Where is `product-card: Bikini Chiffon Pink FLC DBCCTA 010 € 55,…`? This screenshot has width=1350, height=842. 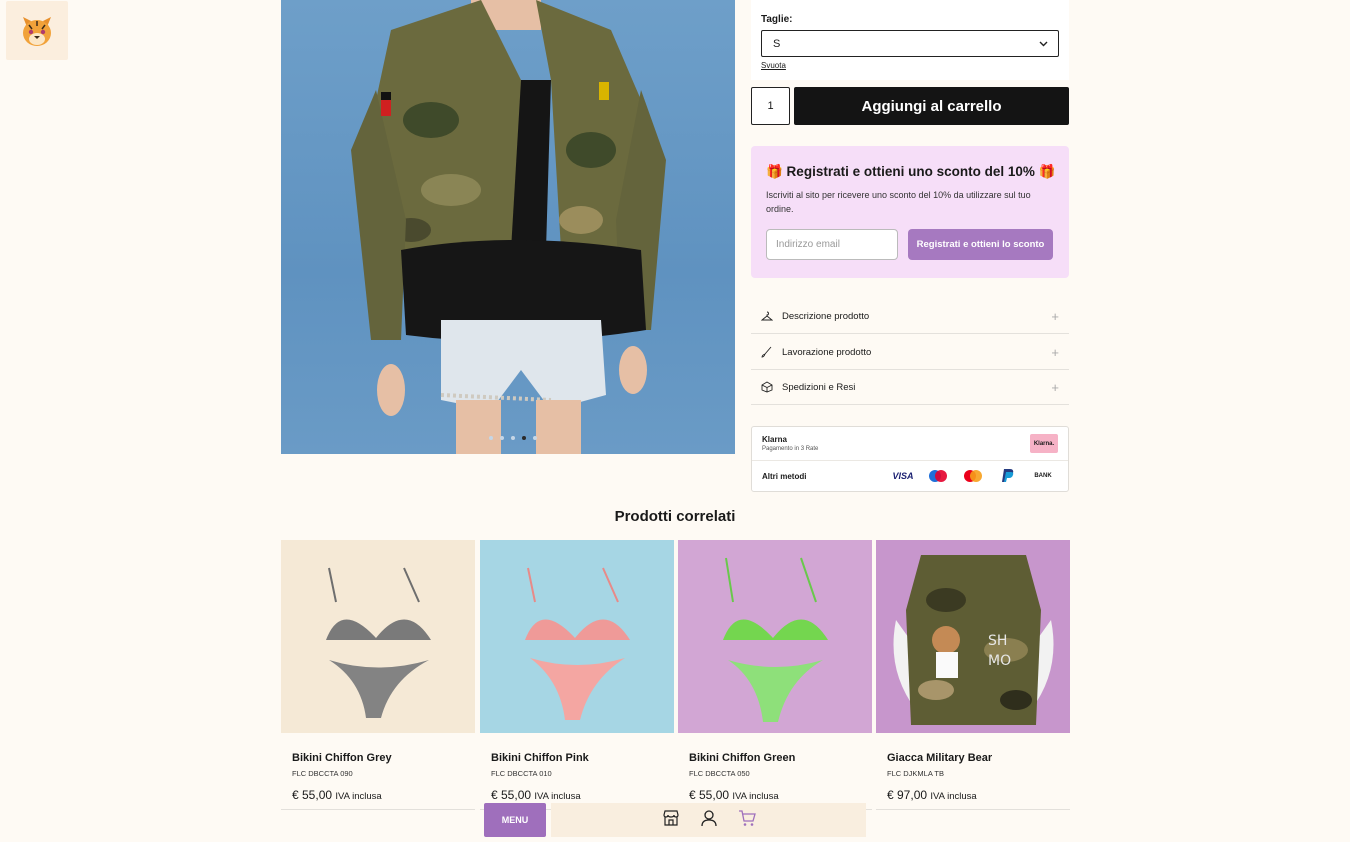 product-card: Bikini Chiffon Pink FLC DBCCTA 010 € 55,… is located at coordinates (577, 675).